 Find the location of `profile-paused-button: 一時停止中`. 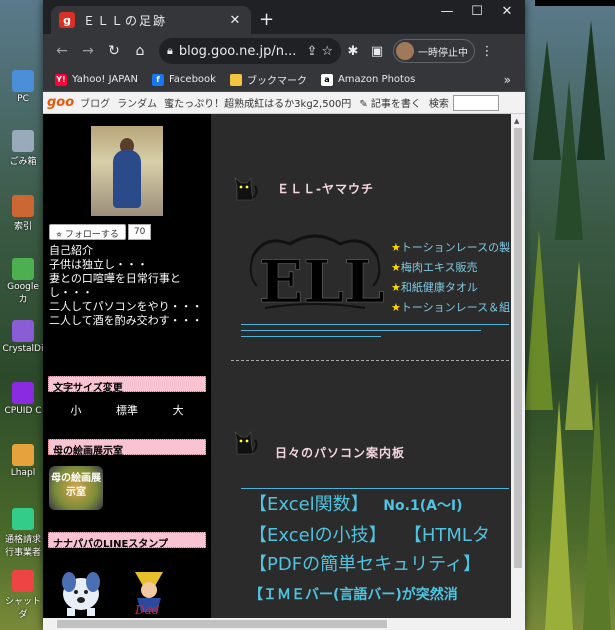

profile-paused-button: 一時停止中 is located at coordinates (434, 51).